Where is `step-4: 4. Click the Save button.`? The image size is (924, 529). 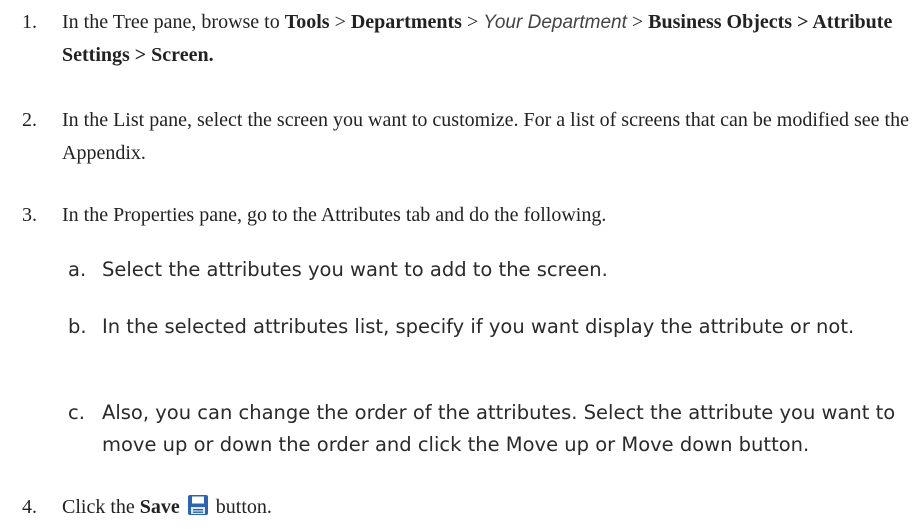
step-4: 4. Click the Save button. is located at coordinates (469, 507).